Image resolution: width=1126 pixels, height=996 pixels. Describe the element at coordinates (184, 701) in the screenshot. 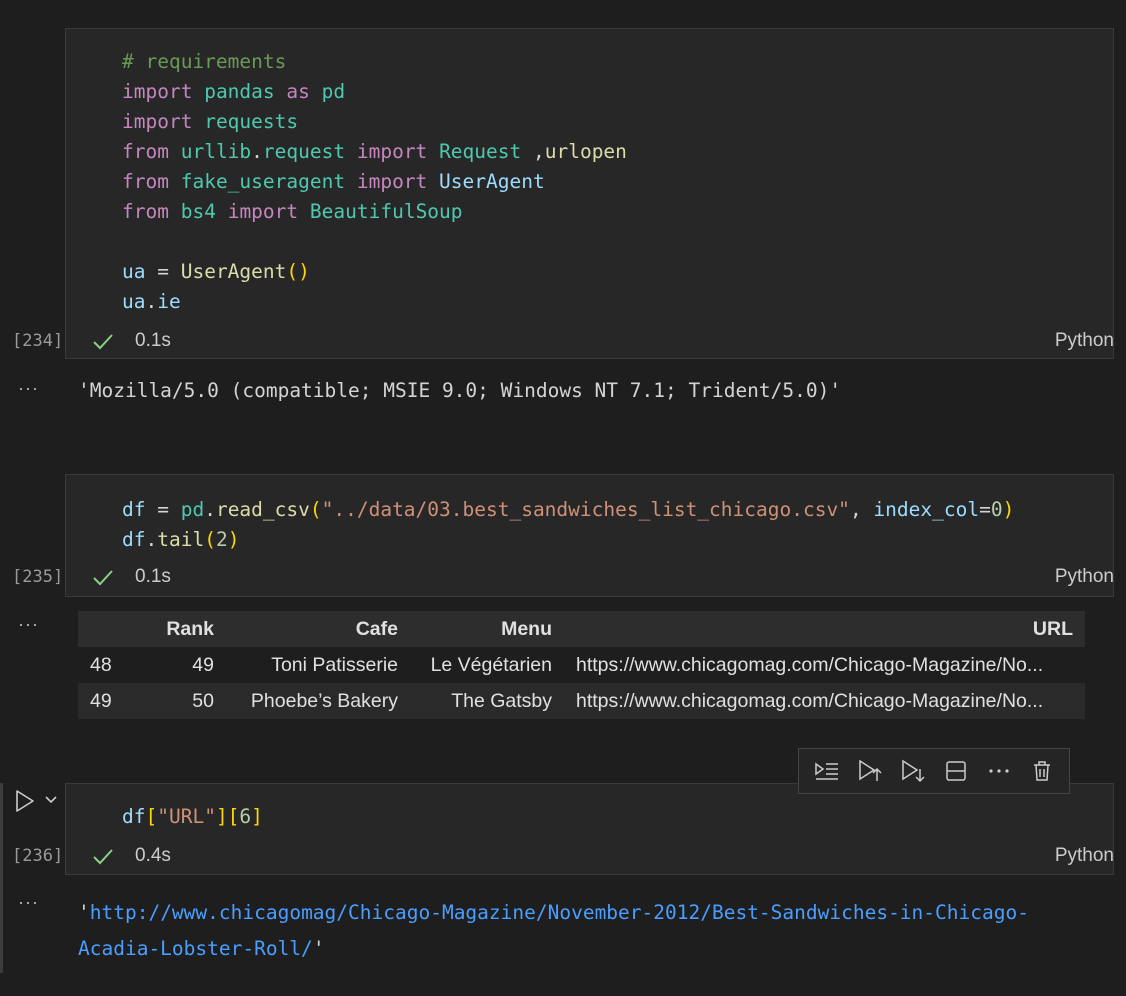

I see `table-cell: 50` at that location.